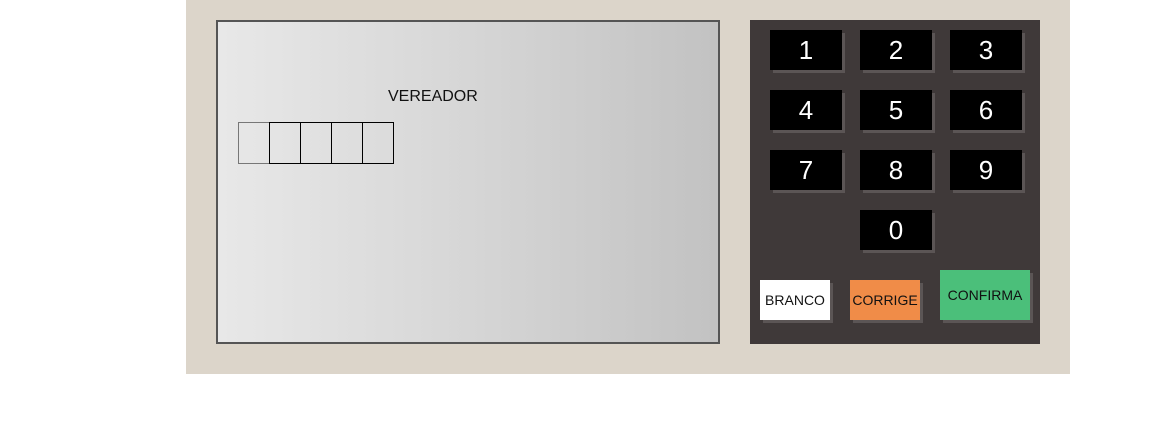 The width and height of the screenshot is (1158, 434). What do you see at coordinates (896, 50) in the screenshot?
I see `key-2: 2` at bounding box center [896, 50].